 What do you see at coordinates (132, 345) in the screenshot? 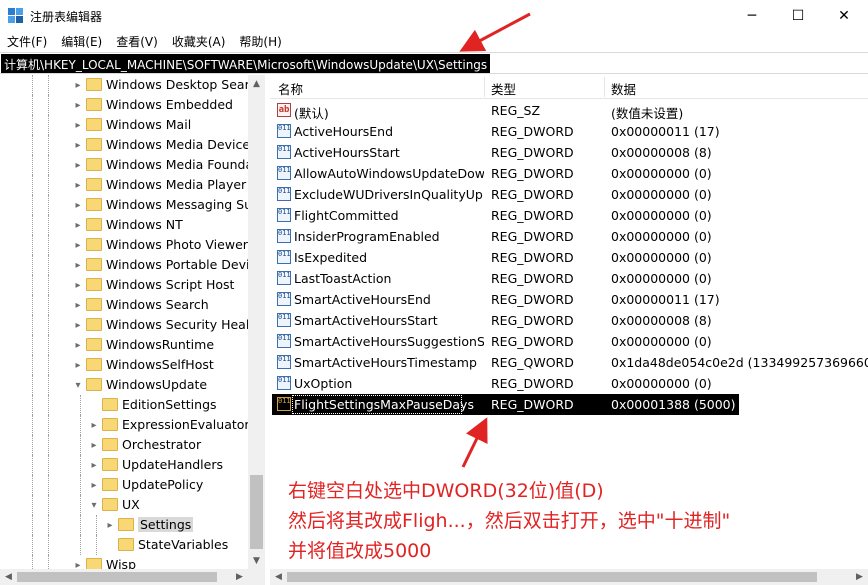
I see `tree-item: ▸ WindowsRuntime` at bounding box center [132, 345].